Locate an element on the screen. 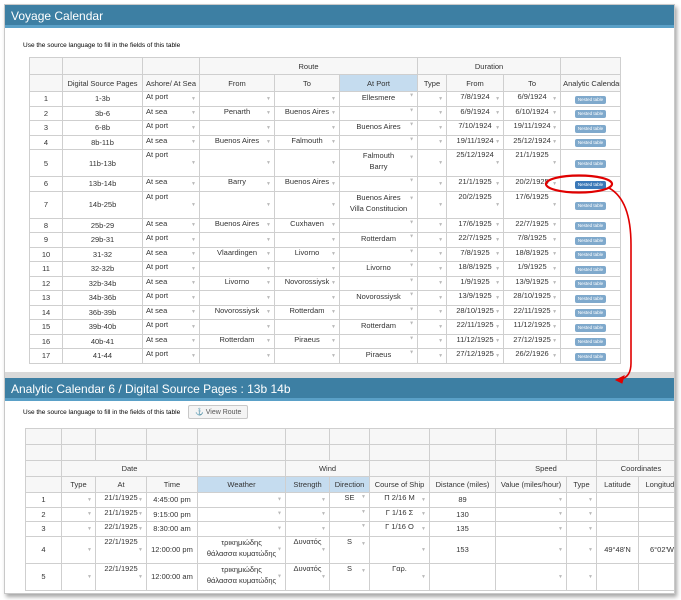  route-from-cell: ▼ is located at coordinates (237, 356).